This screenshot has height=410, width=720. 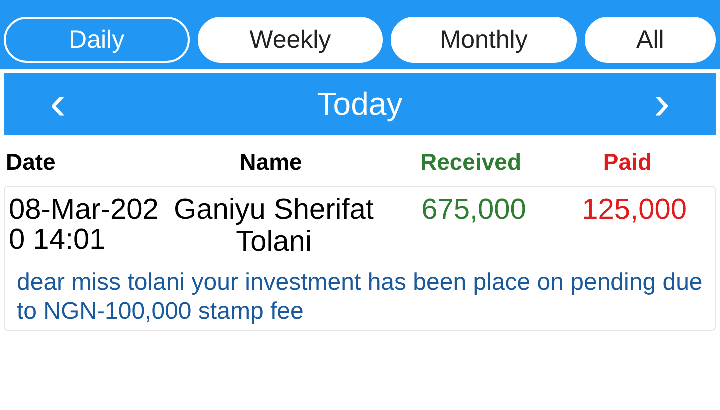 What do you see at coordinates (360, 297) in the screenshot?
I see `transaction-note: dear miss tolani your investment has been place on pending due to NGN-100,000 stamp fee` at bounding box center [360, 297].